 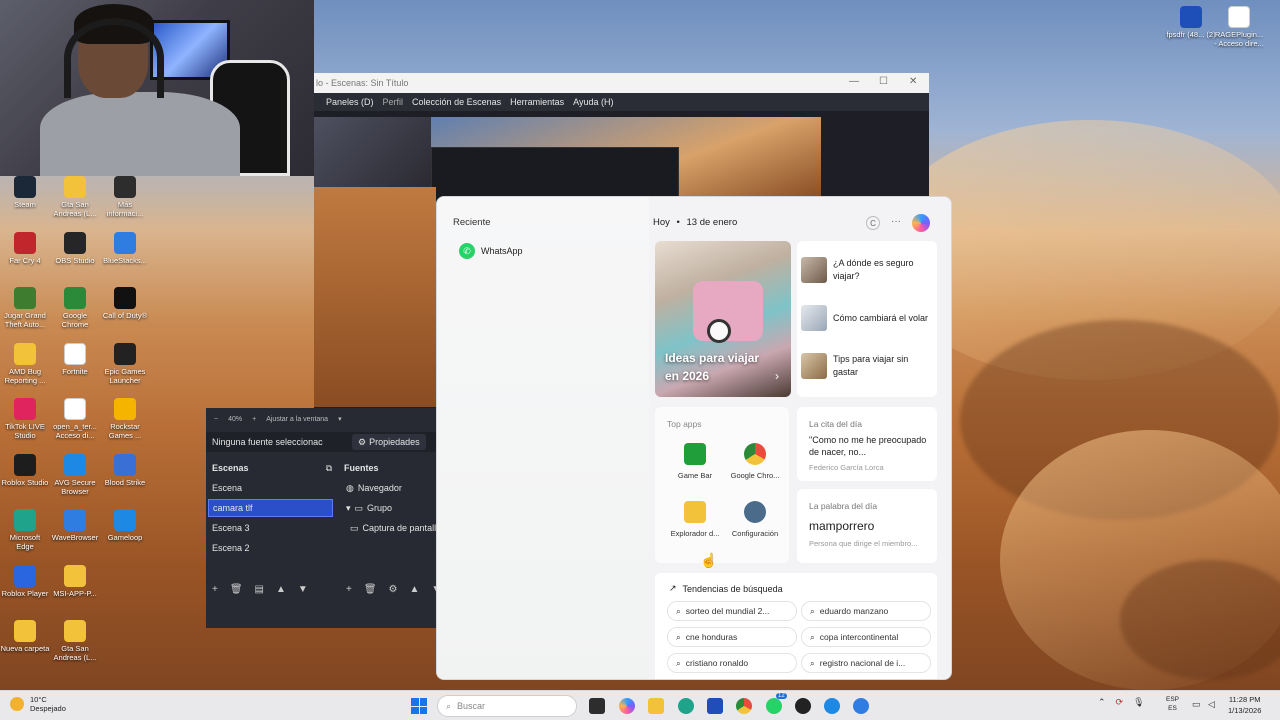 I want to click on top-app-game-bar: Game Bar, so click(x=695, y=461).